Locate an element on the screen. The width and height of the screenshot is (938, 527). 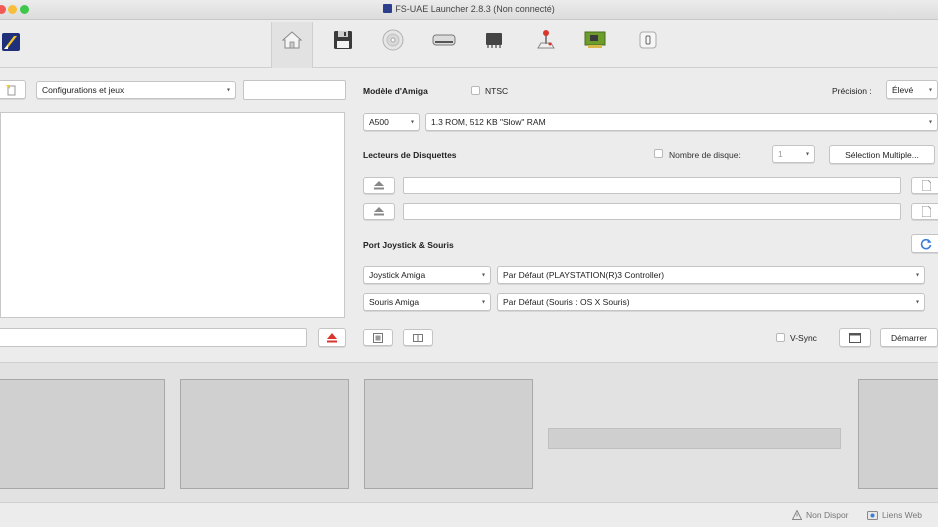
port-1-select: Souris Amiga ▾ is located at coordinates (427, 302).